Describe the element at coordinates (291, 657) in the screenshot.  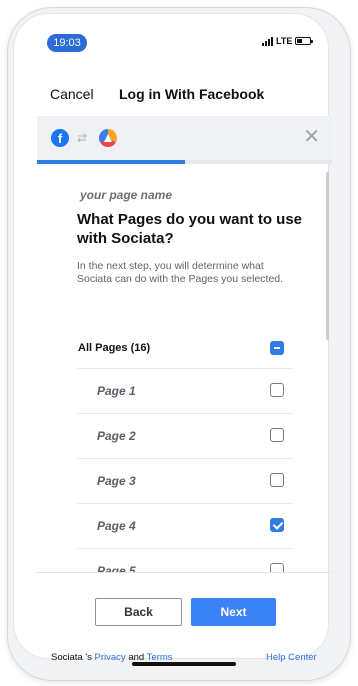
I see `help-center-link: Help Center` at that location.